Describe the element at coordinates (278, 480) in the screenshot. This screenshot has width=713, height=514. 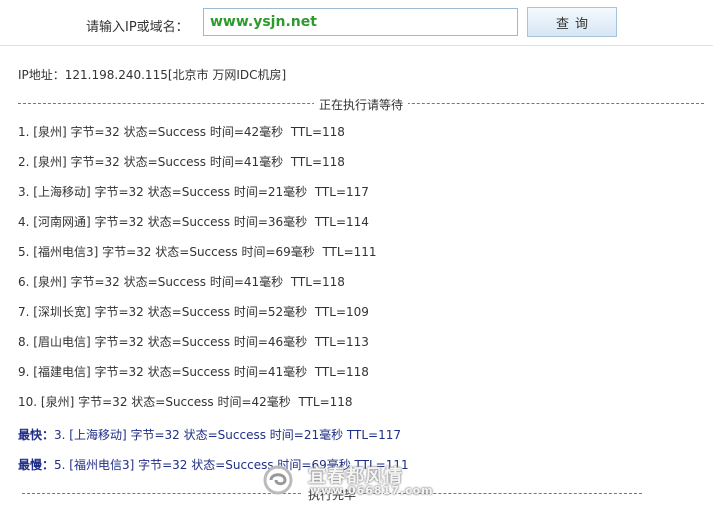
I see `swirl-logo-icon` at that location.